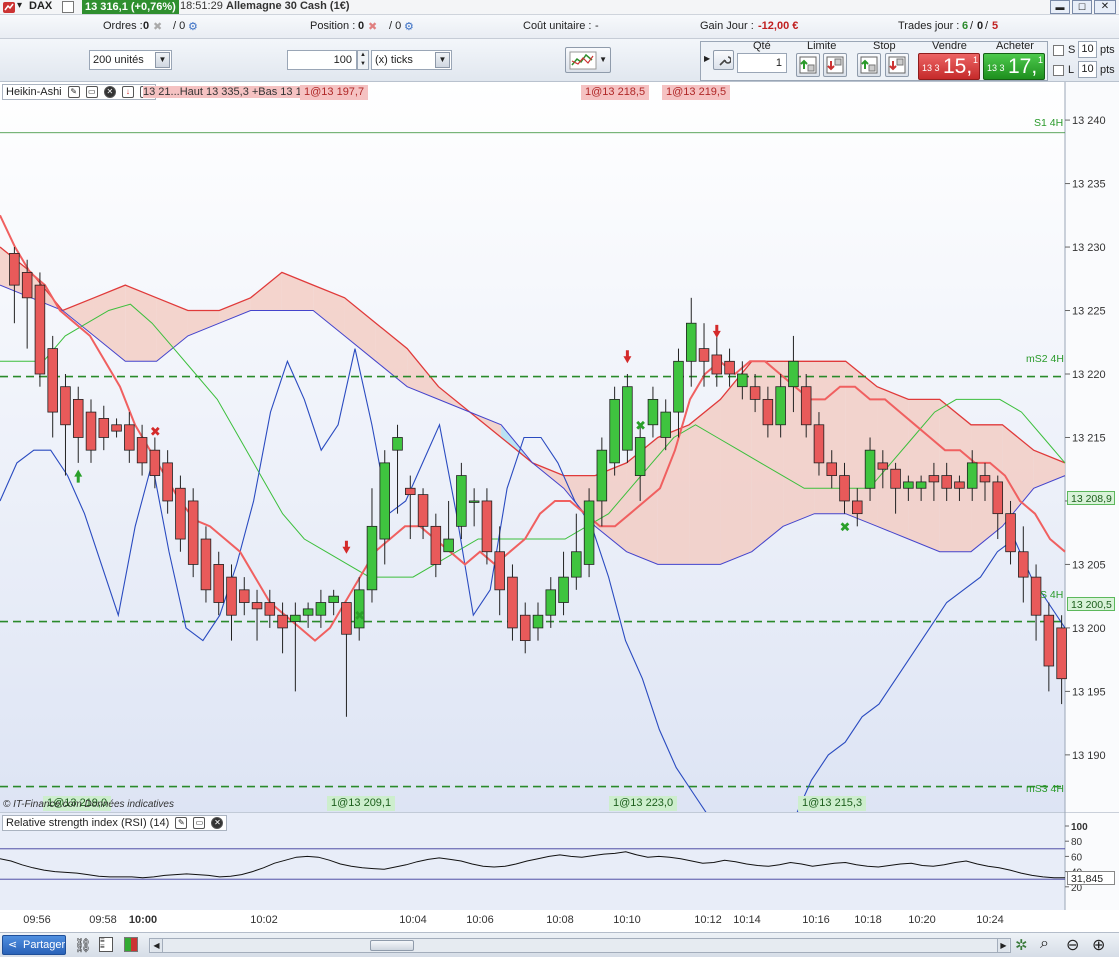 The height and width of the screenshot is (957, 1119). What do you see at coordinates (409, 26) in the screenshot?
I see `position-settings-icon: ⚙` at bounding box center [409, 26].